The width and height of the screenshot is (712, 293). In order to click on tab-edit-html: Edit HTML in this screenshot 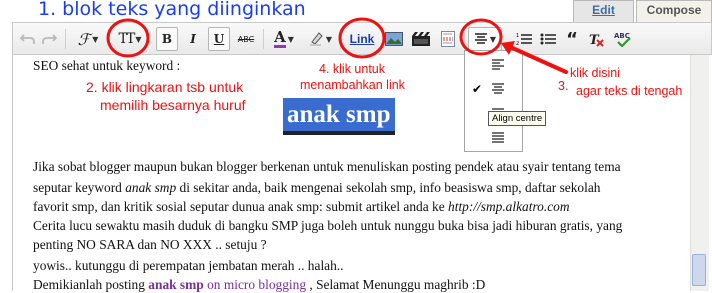, I will do `click(603, 17)`.